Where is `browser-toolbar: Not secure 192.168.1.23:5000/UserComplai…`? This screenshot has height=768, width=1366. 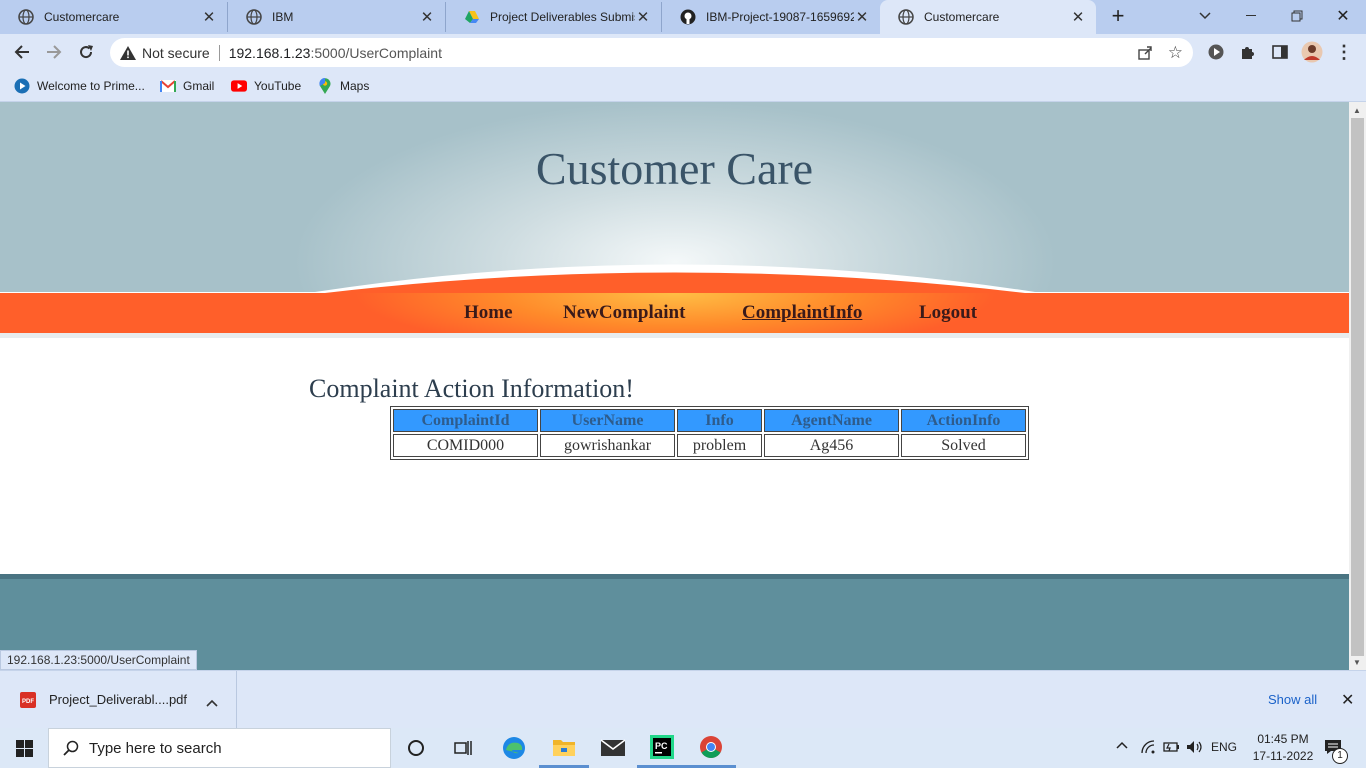
browser-toolbar: Not secure 192.168.1.23:5000/UserComplai… is located at coordinates (683, 52).